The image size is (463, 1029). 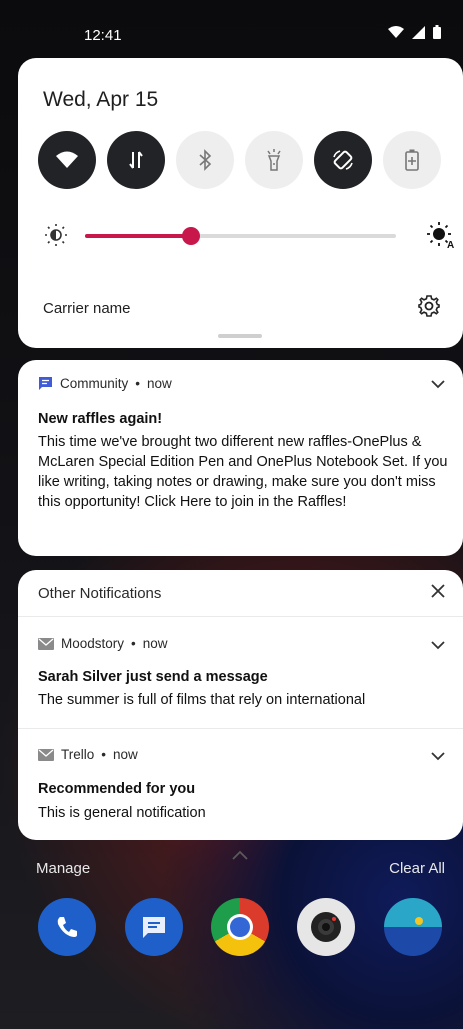 I want to click on notification-actions: Manage Clear All, so click(x=231, y=865).